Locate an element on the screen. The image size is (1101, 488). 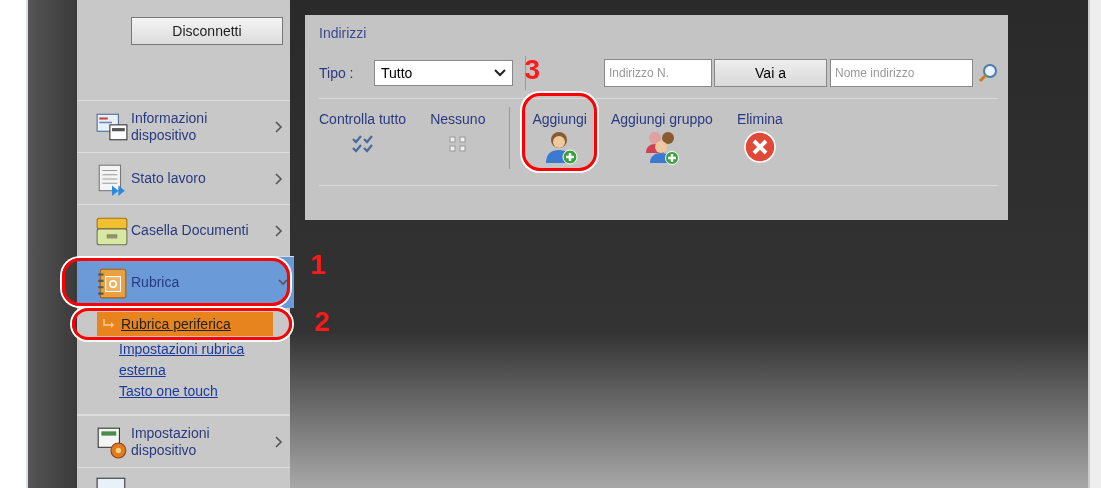
checkmarks-icon is located at coordinates (362, 144).